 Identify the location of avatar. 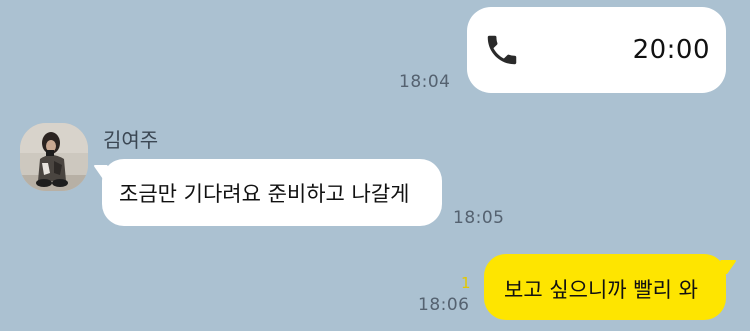
(54, 157).